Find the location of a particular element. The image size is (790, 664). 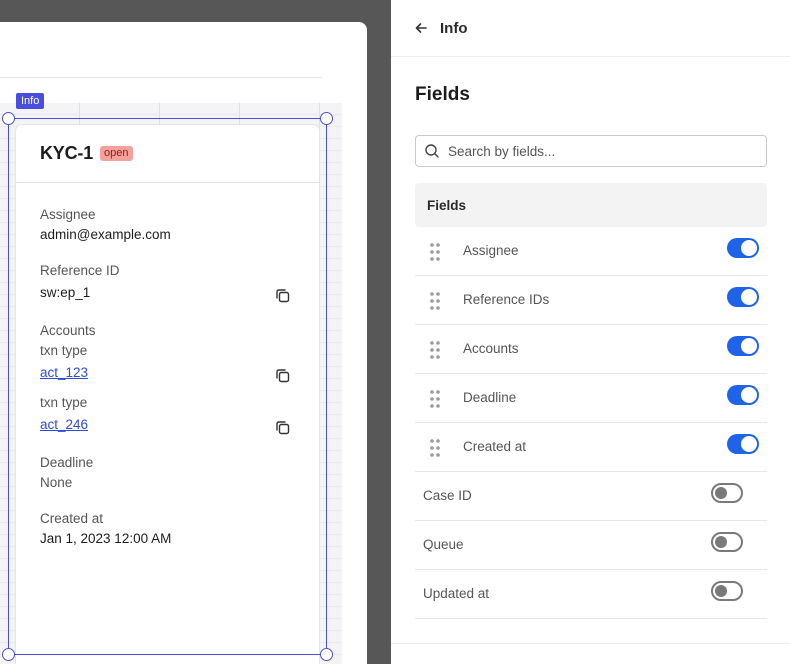

arrow-left-icon is located at coordinates (421, 28).